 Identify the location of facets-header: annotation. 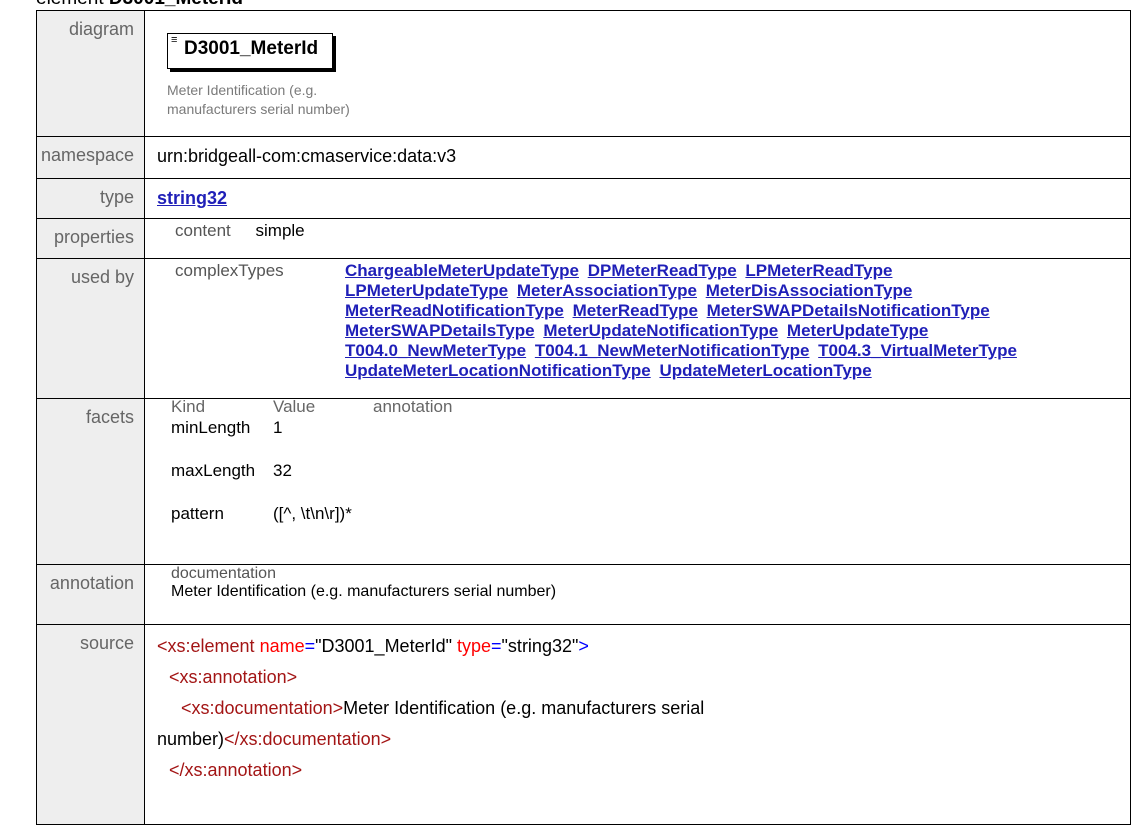
(413, 406).